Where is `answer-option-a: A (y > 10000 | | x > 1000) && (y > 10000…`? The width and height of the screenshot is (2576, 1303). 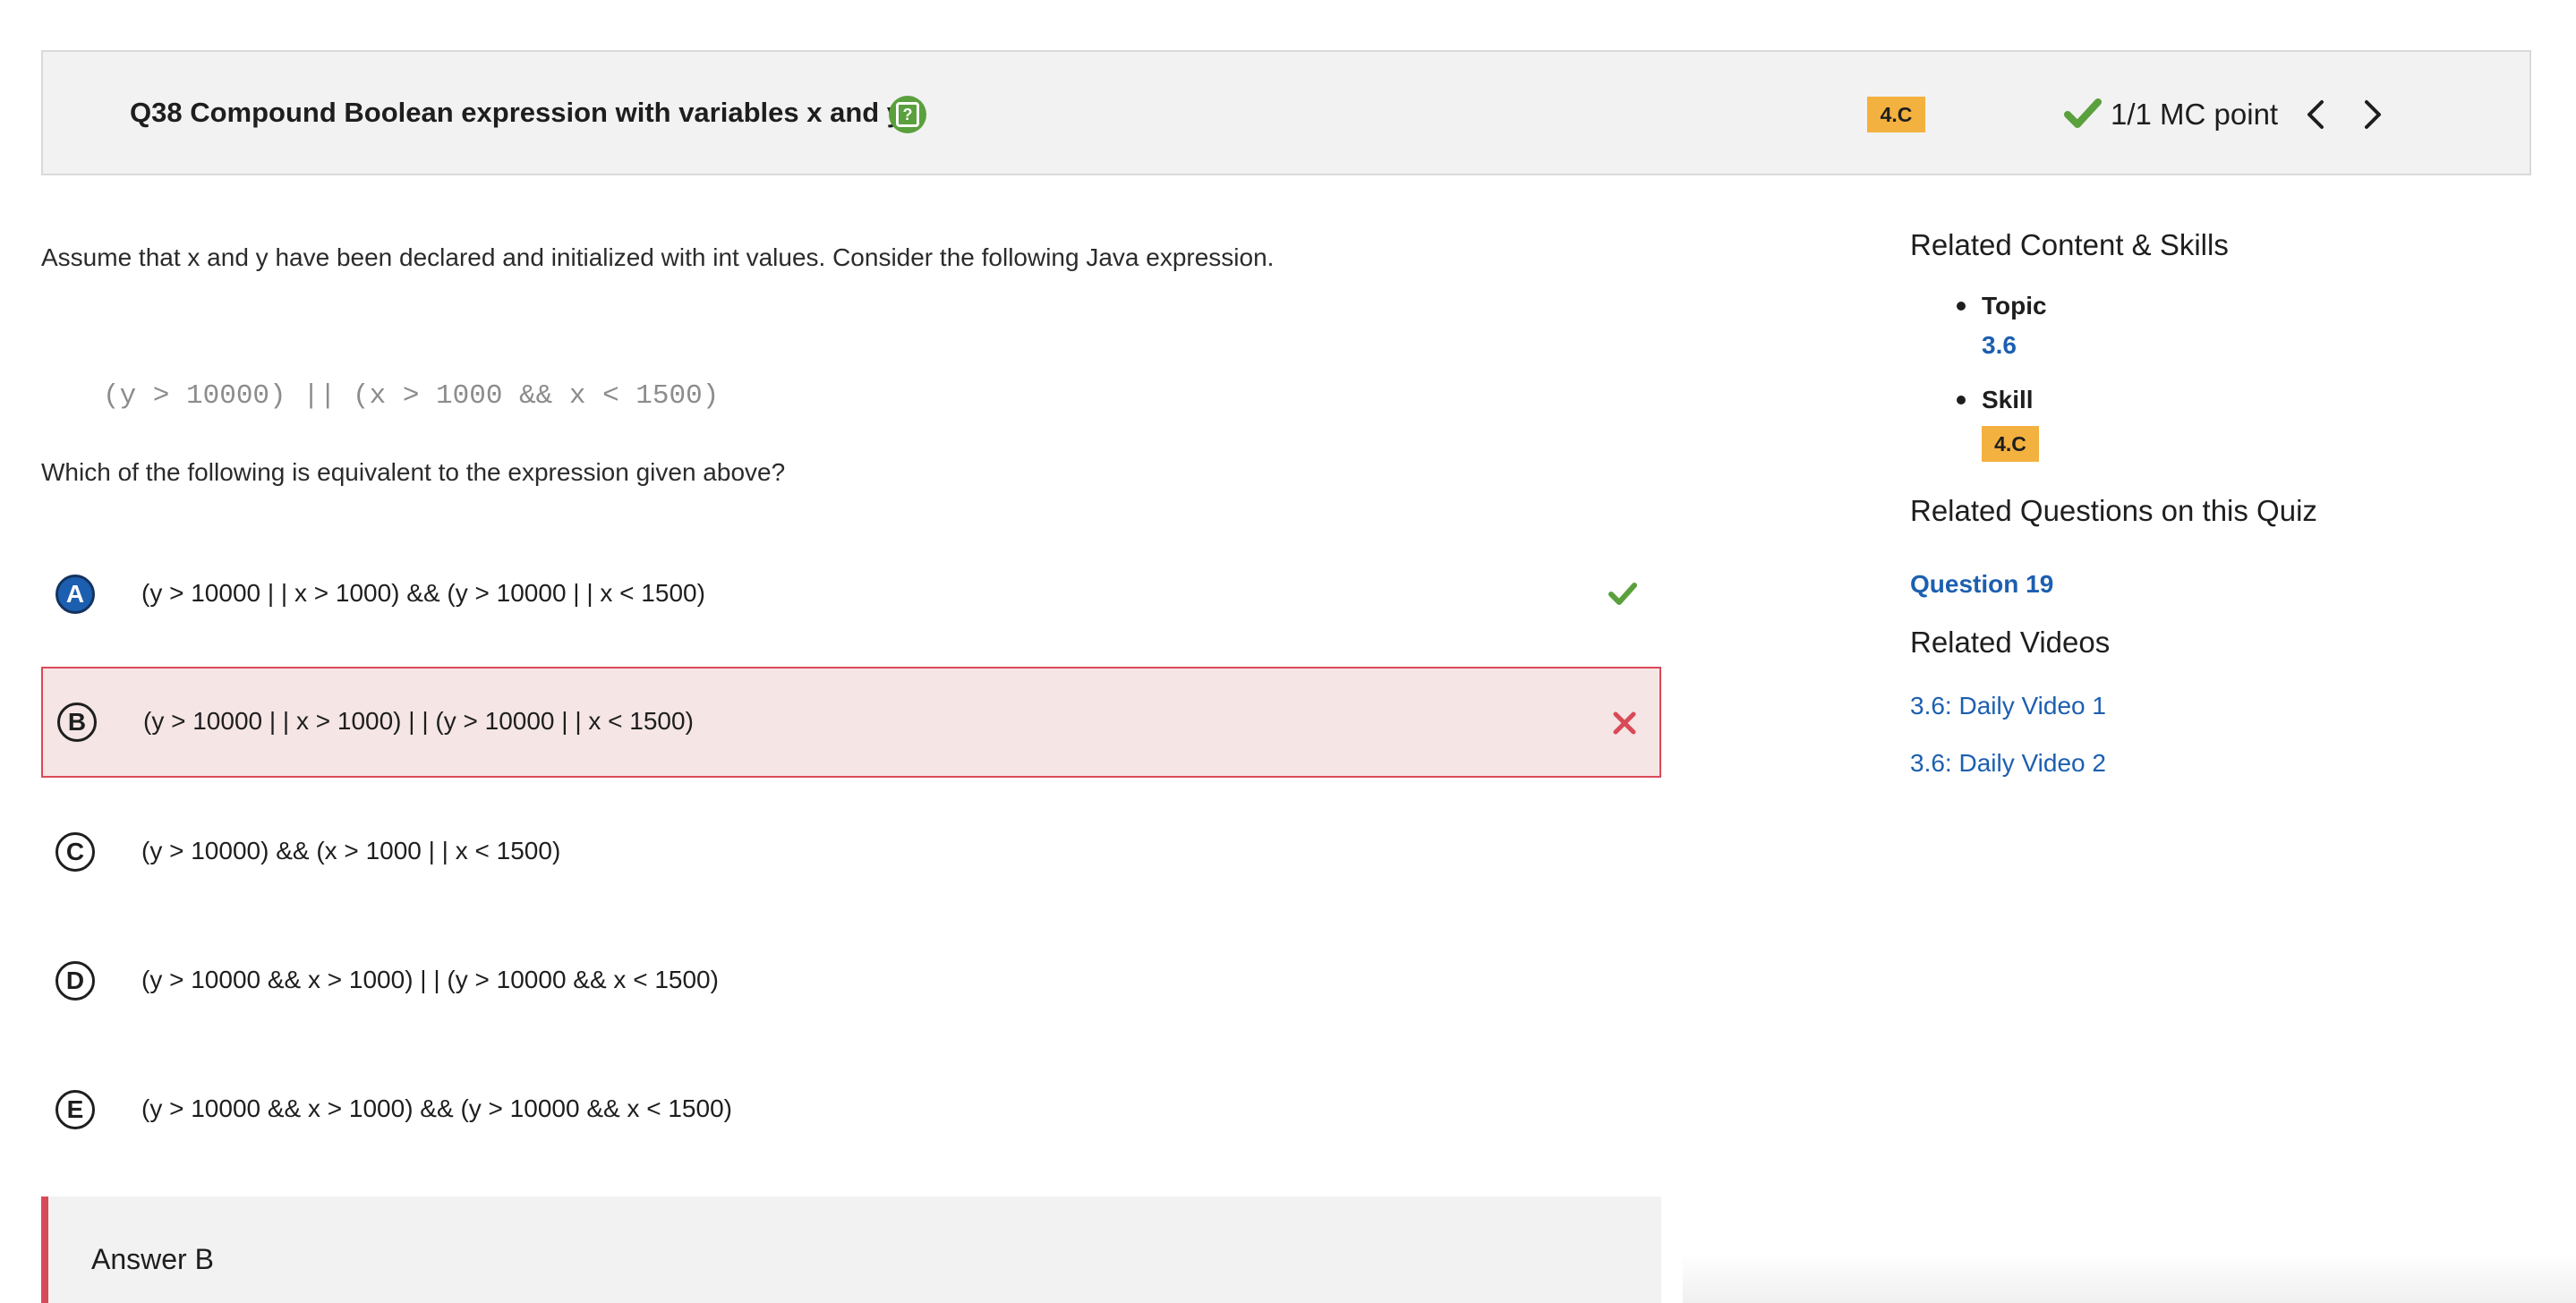 answer-option-a: A (y > 10000 | | x > 1000) && (y > 10000… is located at coordinates (851, 594).